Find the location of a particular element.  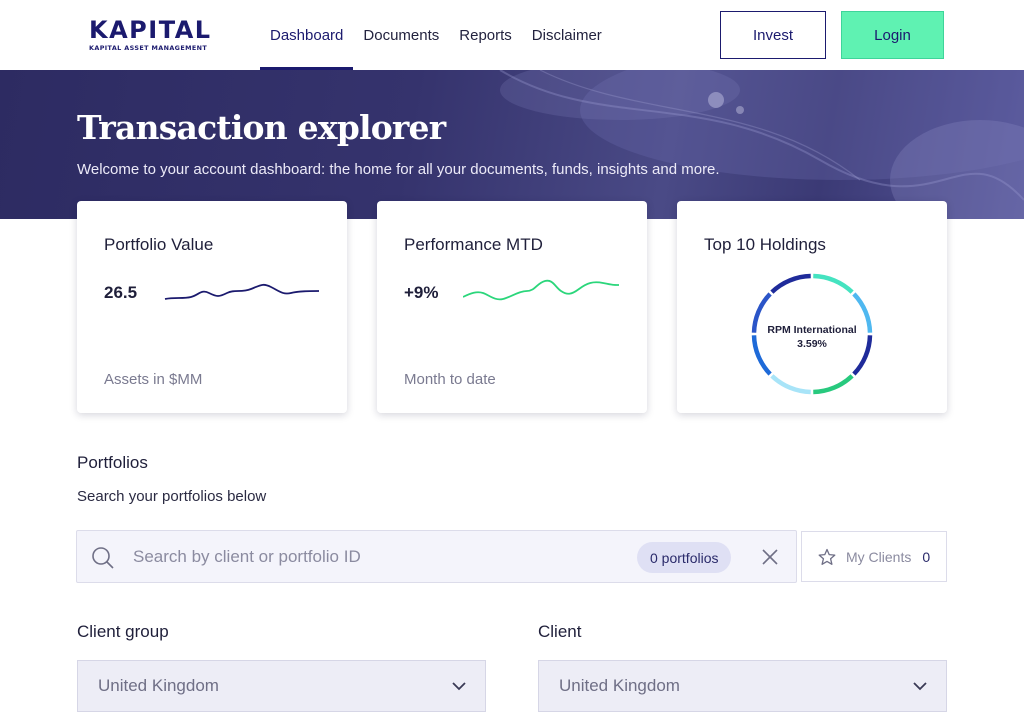

logo-wordmark: KAPITAL is located at coordinates (150, 30).